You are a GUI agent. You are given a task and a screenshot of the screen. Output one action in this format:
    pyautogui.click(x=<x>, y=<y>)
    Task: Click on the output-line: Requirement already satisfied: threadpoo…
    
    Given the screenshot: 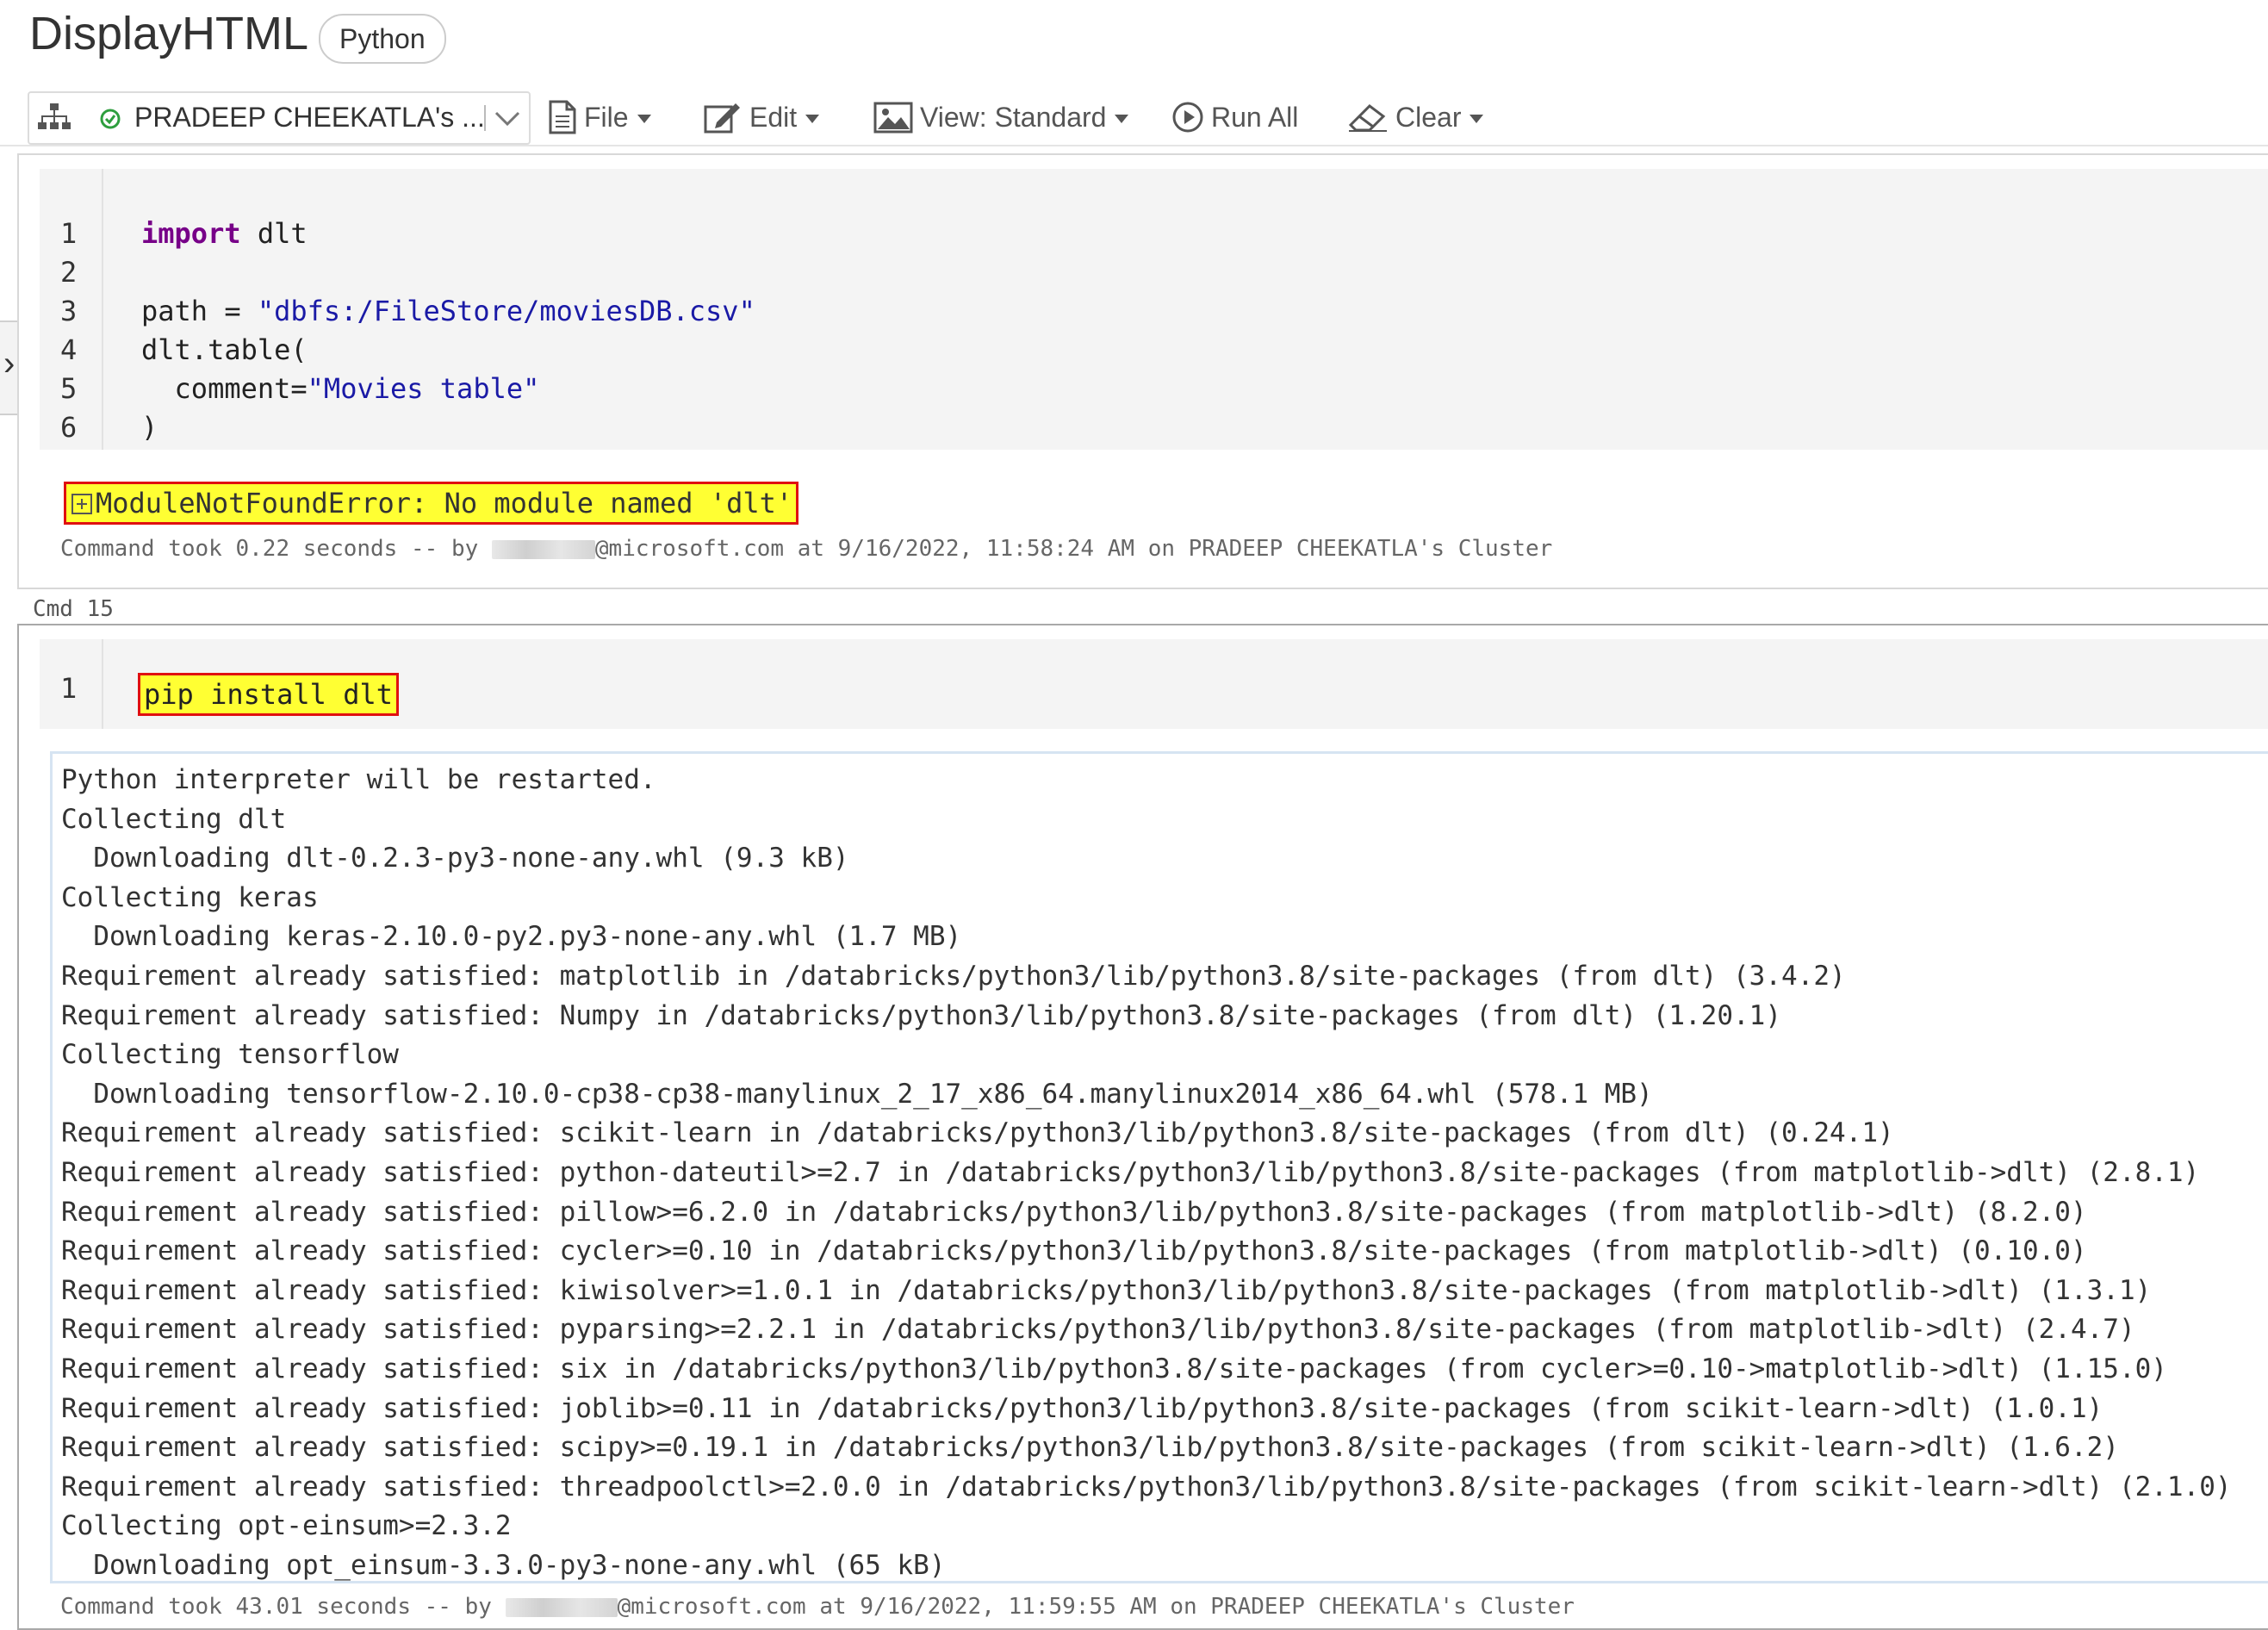 What is the action you would take?
    pyautogui.click(x=1146, y=1486)
    